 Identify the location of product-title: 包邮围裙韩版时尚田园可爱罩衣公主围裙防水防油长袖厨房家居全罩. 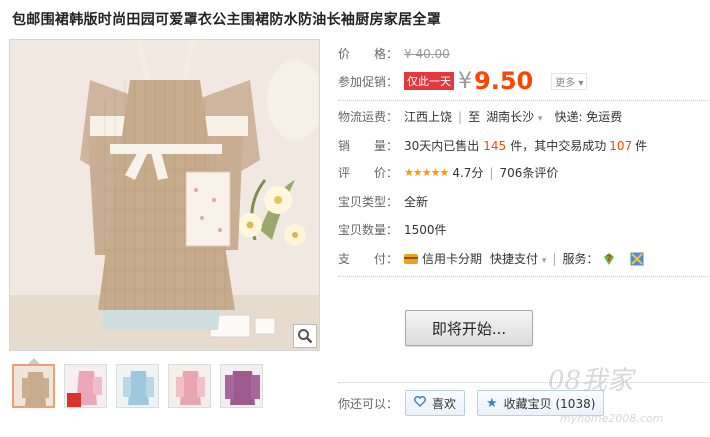
(226, 20).